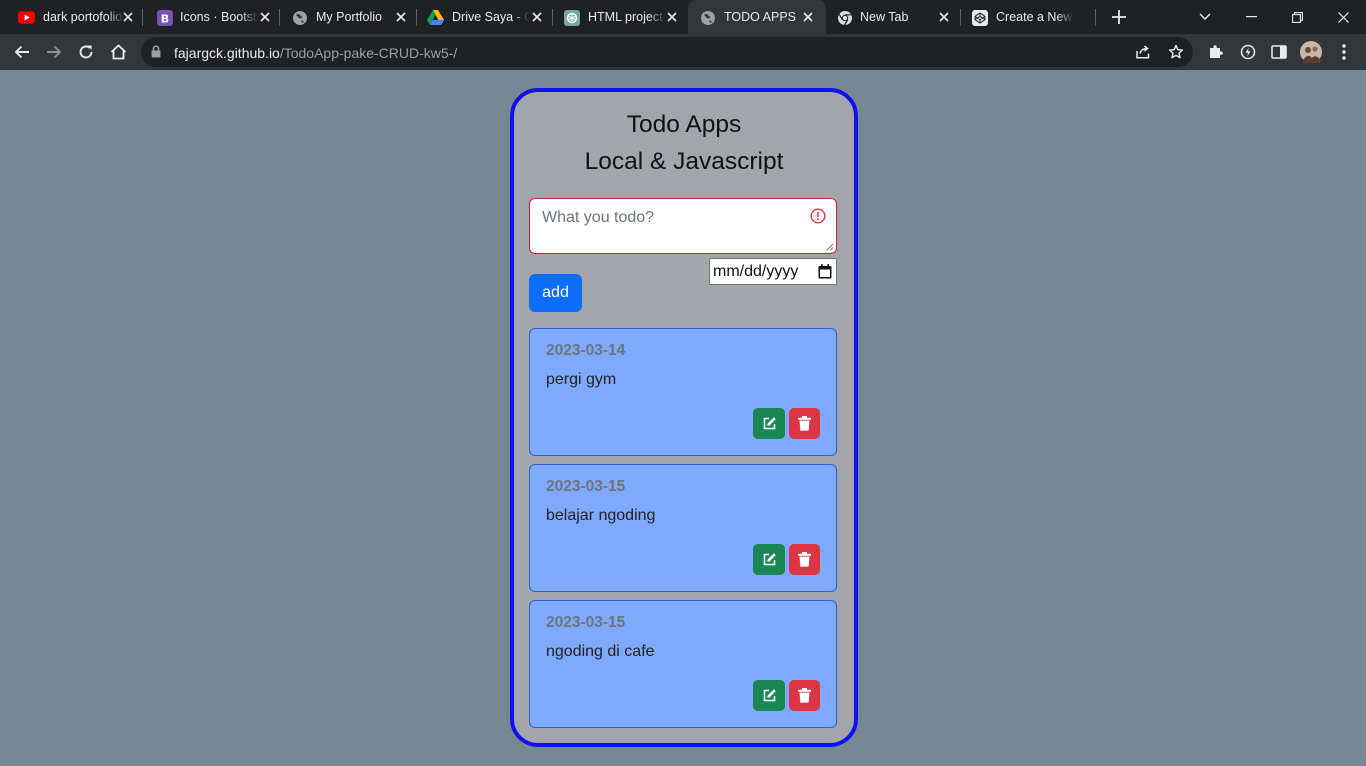 The height and width of the screenshot is (766, 1366). What do you see at coordinates (555, 293) in the screenshot?
I see `add-button: add` at bounding box center [555, 293].